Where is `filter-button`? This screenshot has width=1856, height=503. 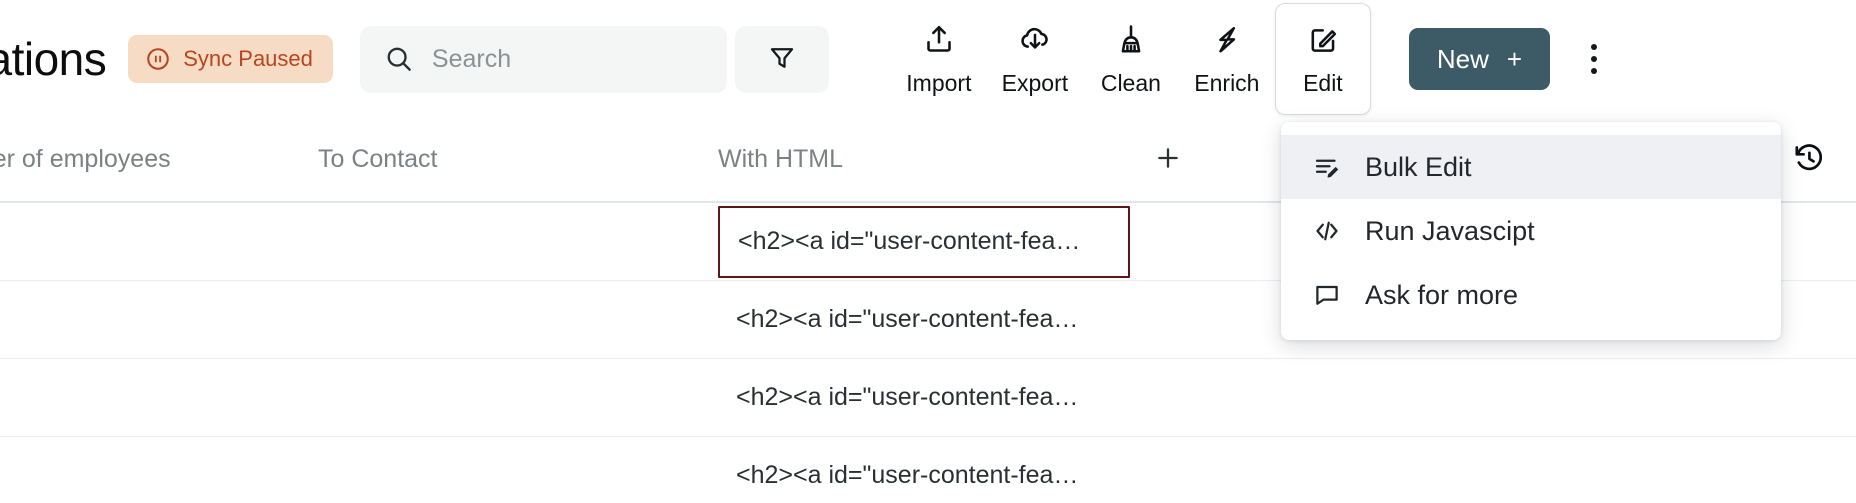 filter-button is located at coordinates (781, 59).